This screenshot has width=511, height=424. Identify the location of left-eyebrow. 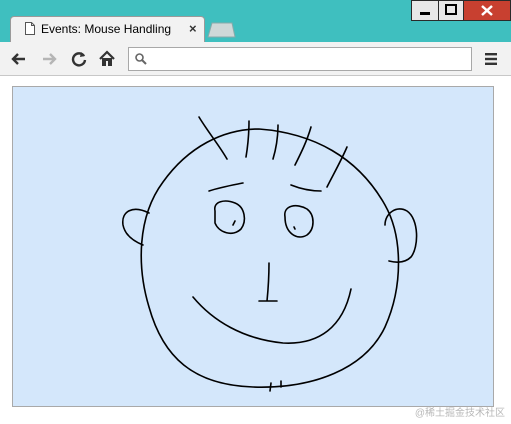
(226, 187).